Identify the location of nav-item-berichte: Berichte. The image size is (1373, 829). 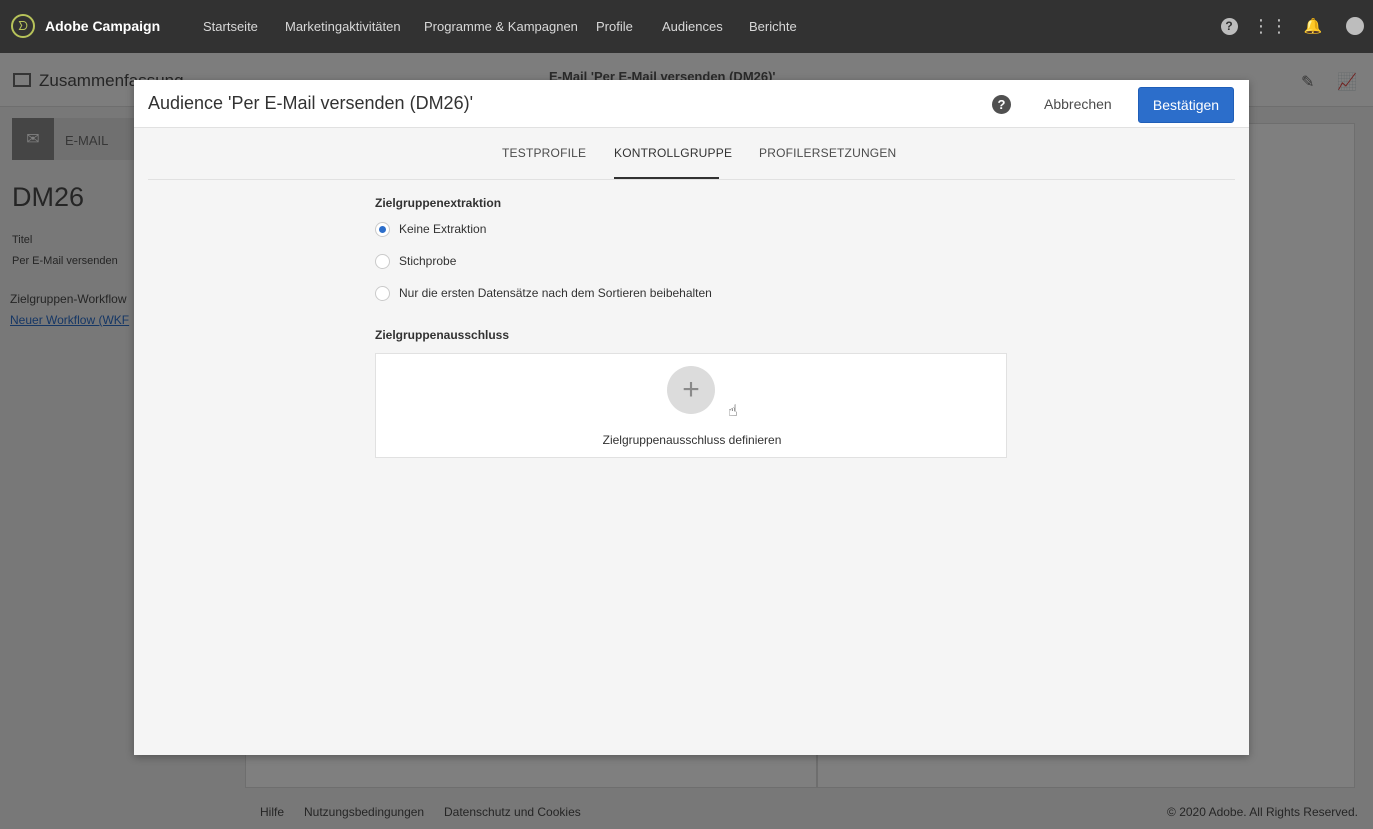
(773, 26).